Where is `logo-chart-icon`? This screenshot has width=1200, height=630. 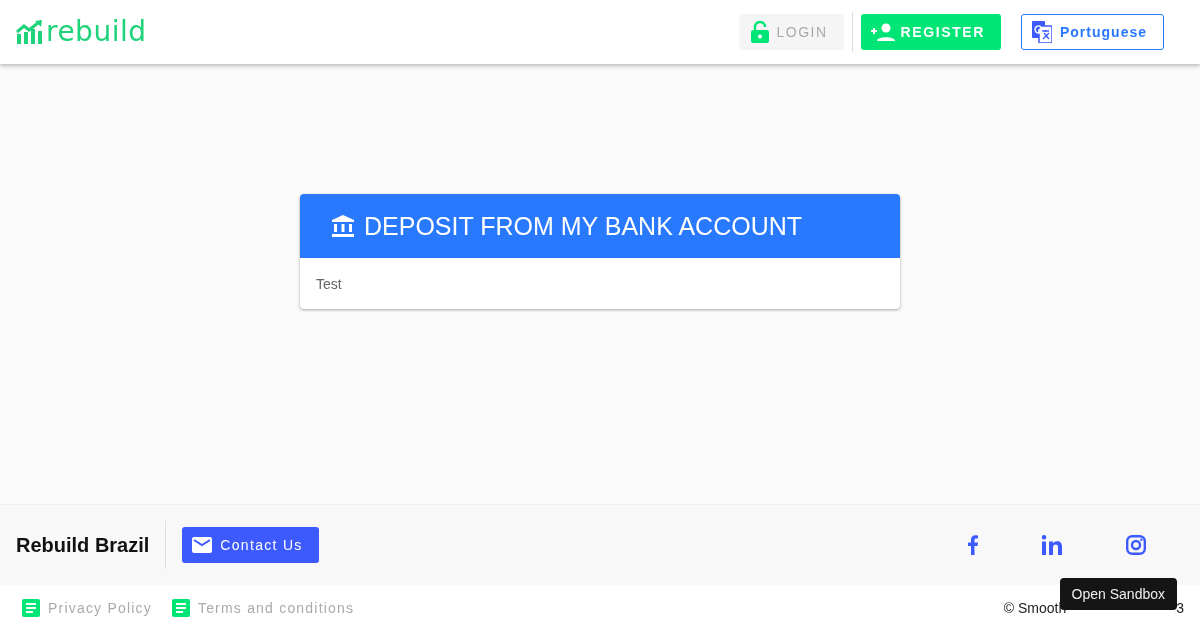 logo-chart-icon is located at coordinates (30, 32).